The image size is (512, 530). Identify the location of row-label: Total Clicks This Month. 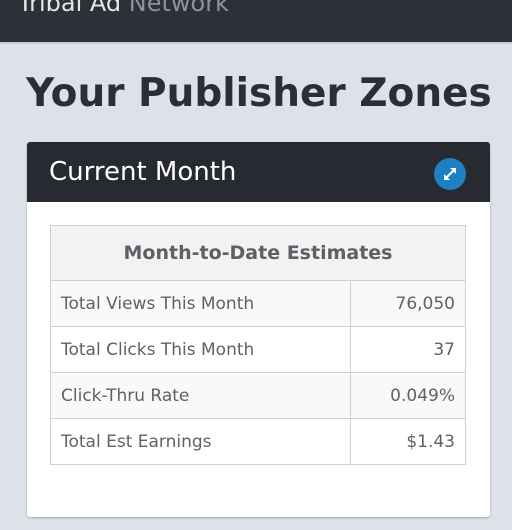
(200, 349).